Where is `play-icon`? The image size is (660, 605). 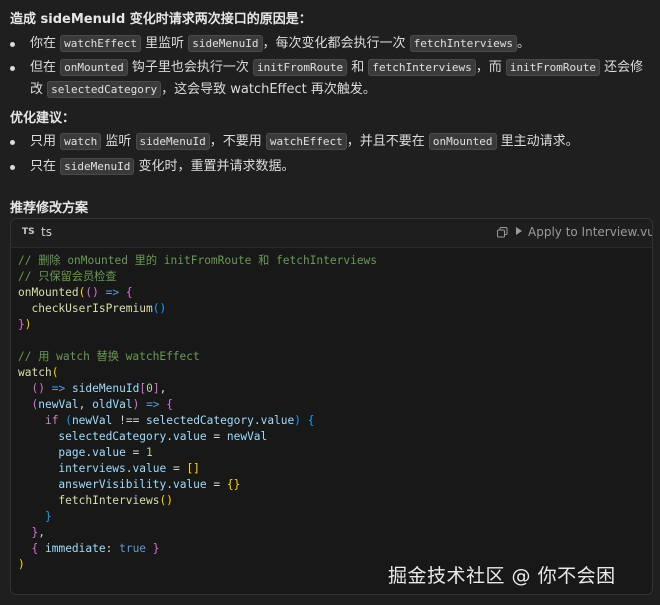
play-icon is located at coordinates (519, 231).